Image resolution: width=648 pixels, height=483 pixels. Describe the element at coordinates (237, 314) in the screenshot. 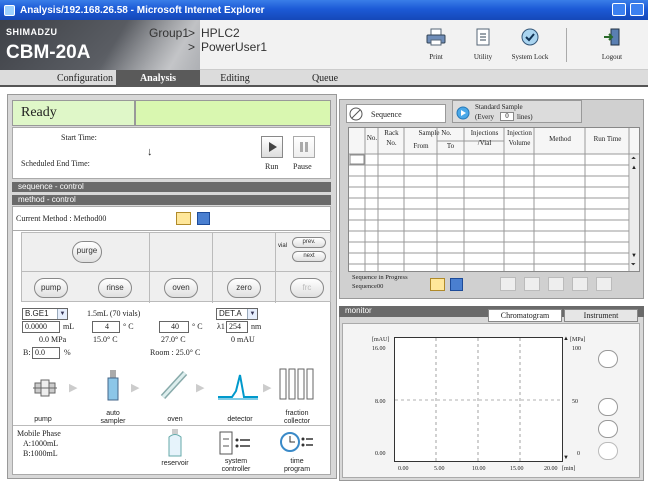

I see `detector-select: DET.A ▼` at that location.